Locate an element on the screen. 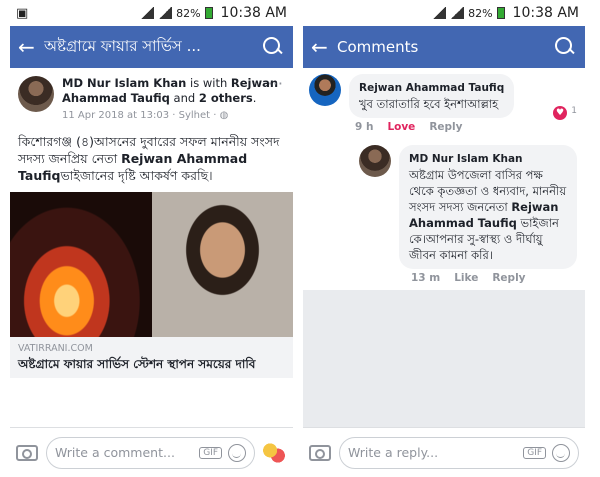 The image size is (600, 477). post-meta: 11 Apr 2018 at 13:03 · Sylhet · is located at coordinates (139, 115).